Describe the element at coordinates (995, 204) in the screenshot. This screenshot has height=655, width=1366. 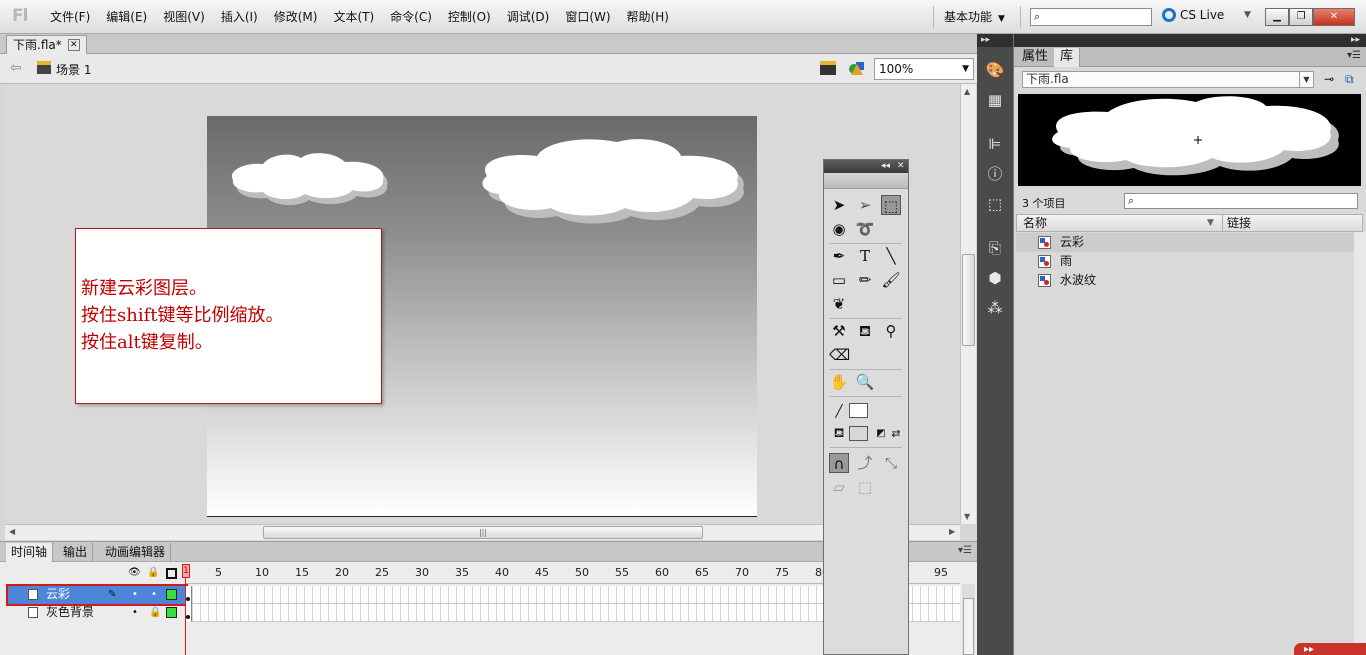
I see `transform-icon: ⬚` at that location.